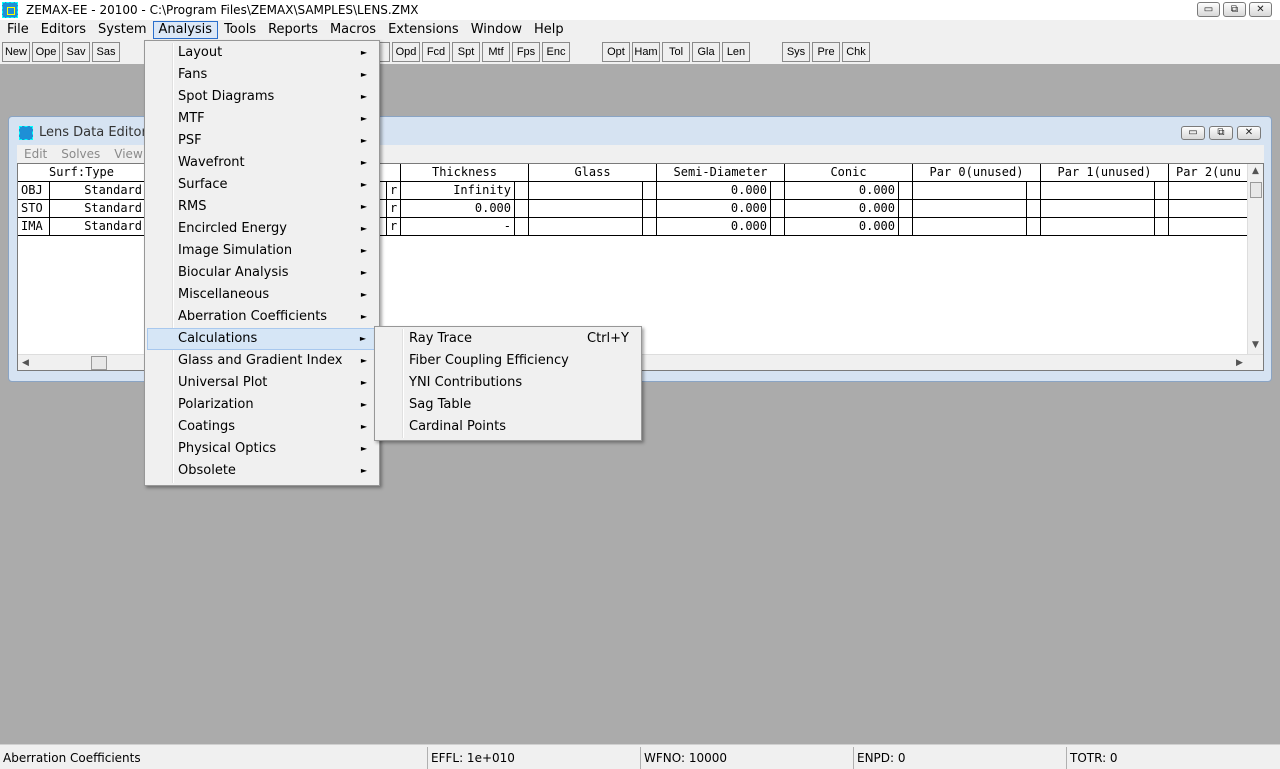 This screenshot has height=769, width=1280. What do you see at coordinates (842, 191) in the screenshot?
I see `row-obj-conic: 0.000` at bounding box center [842, 191].